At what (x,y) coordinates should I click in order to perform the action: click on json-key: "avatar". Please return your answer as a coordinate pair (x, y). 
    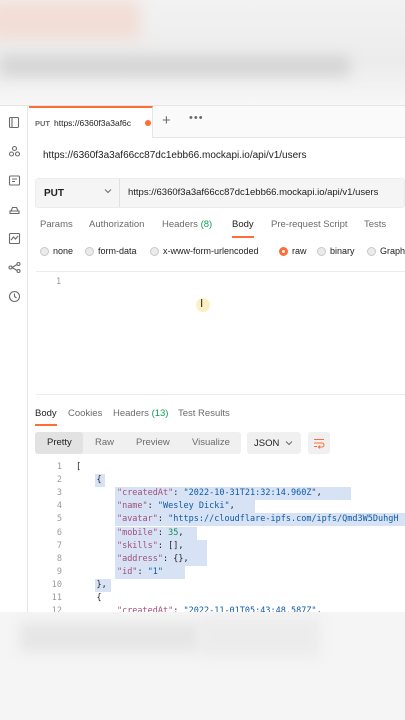
    Looking at the image, I should click on (137, 519).